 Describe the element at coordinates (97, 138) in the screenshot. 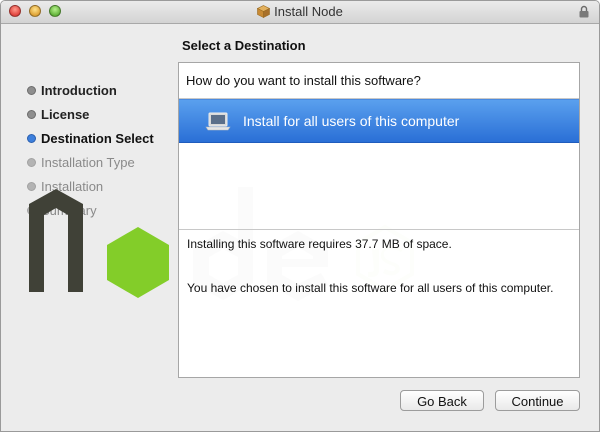

I see `step-label: Destination Select` at that location.